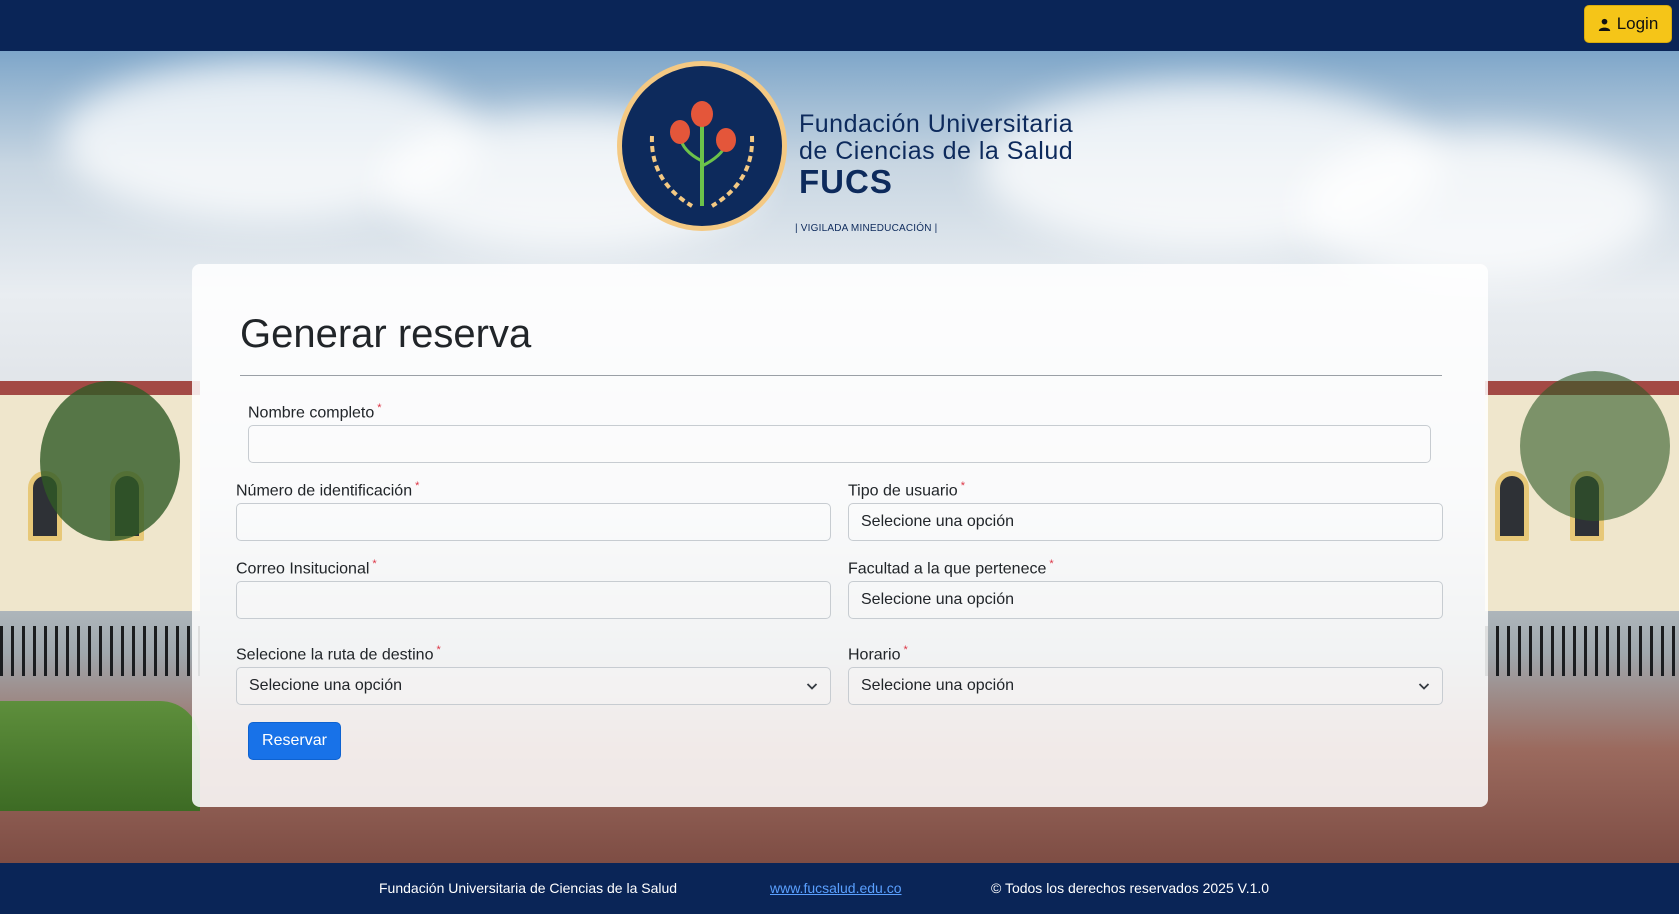 The width and height of the screenshot is (1679, 914). What do you see at coordinates (841, 375) in the screenshot?
I see `title-divider` at bounding box center [841, 375].